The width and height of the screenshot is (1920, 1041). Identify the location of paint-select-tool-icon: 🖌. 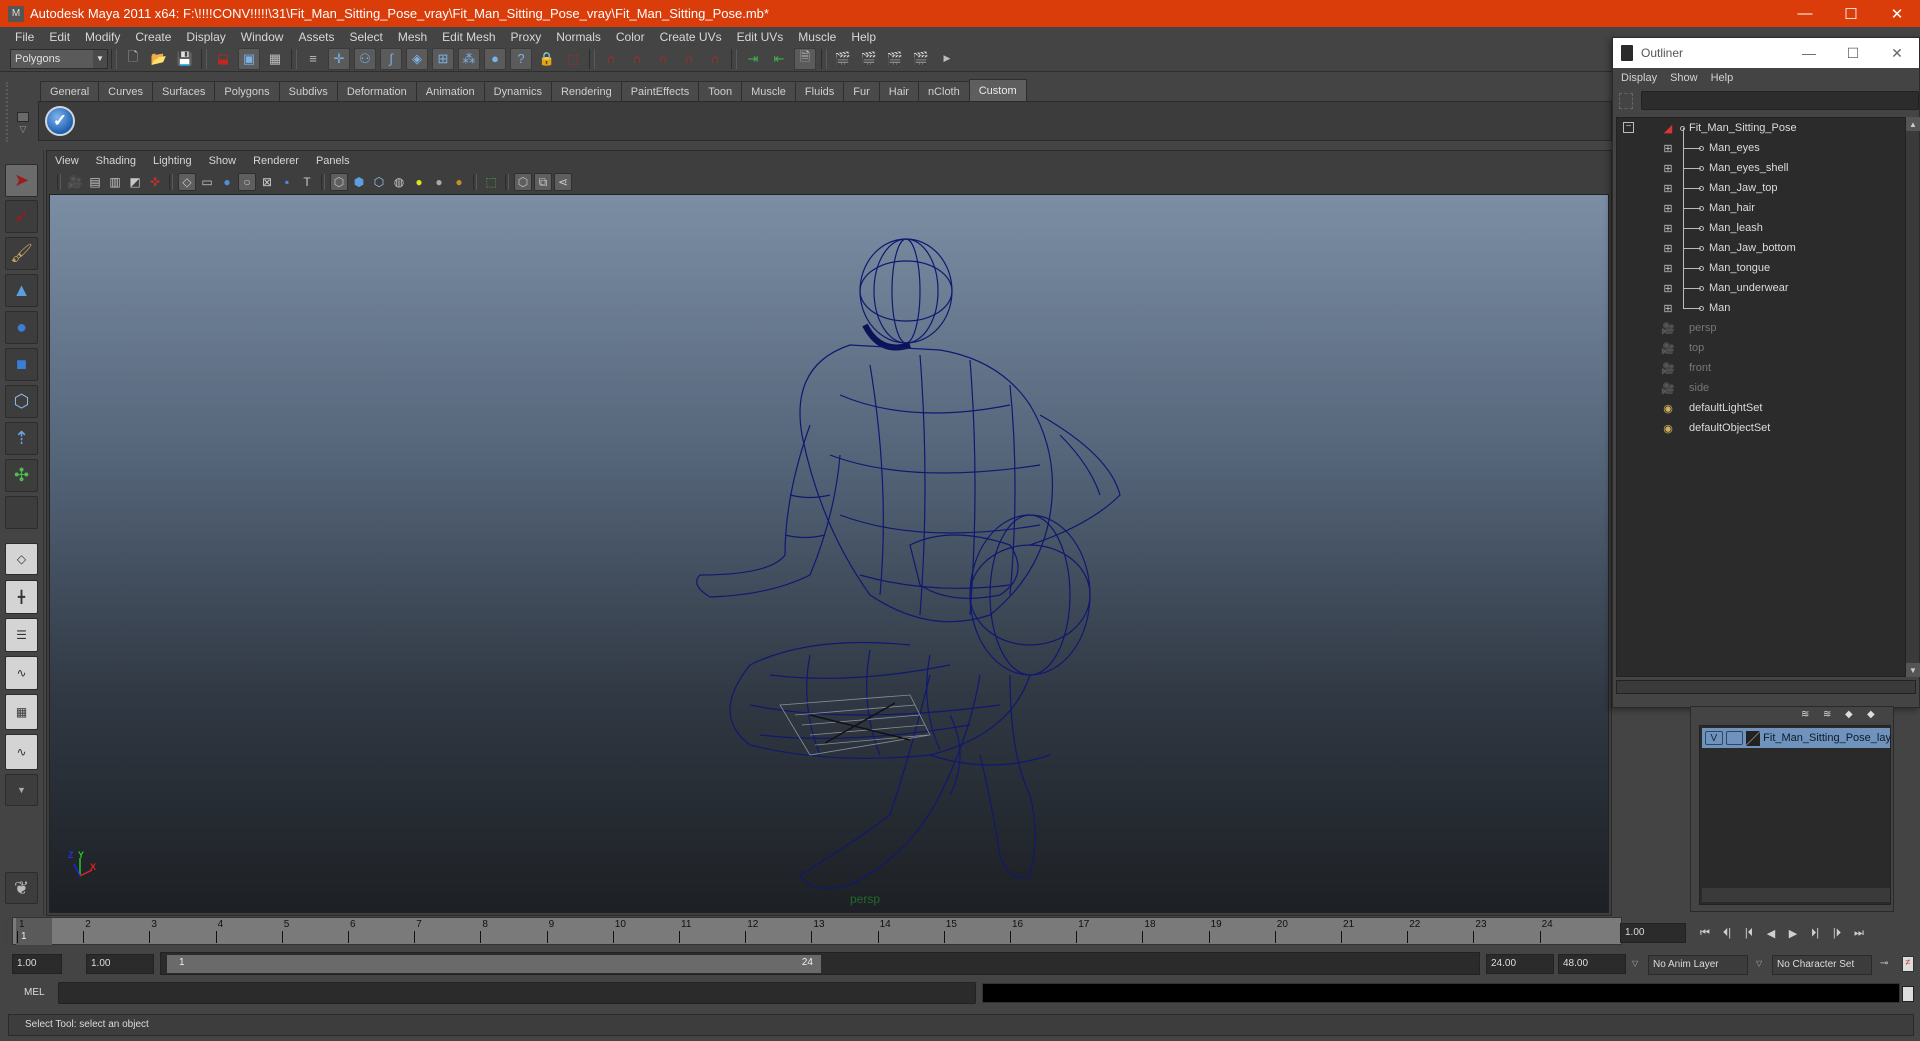
(21, 253).